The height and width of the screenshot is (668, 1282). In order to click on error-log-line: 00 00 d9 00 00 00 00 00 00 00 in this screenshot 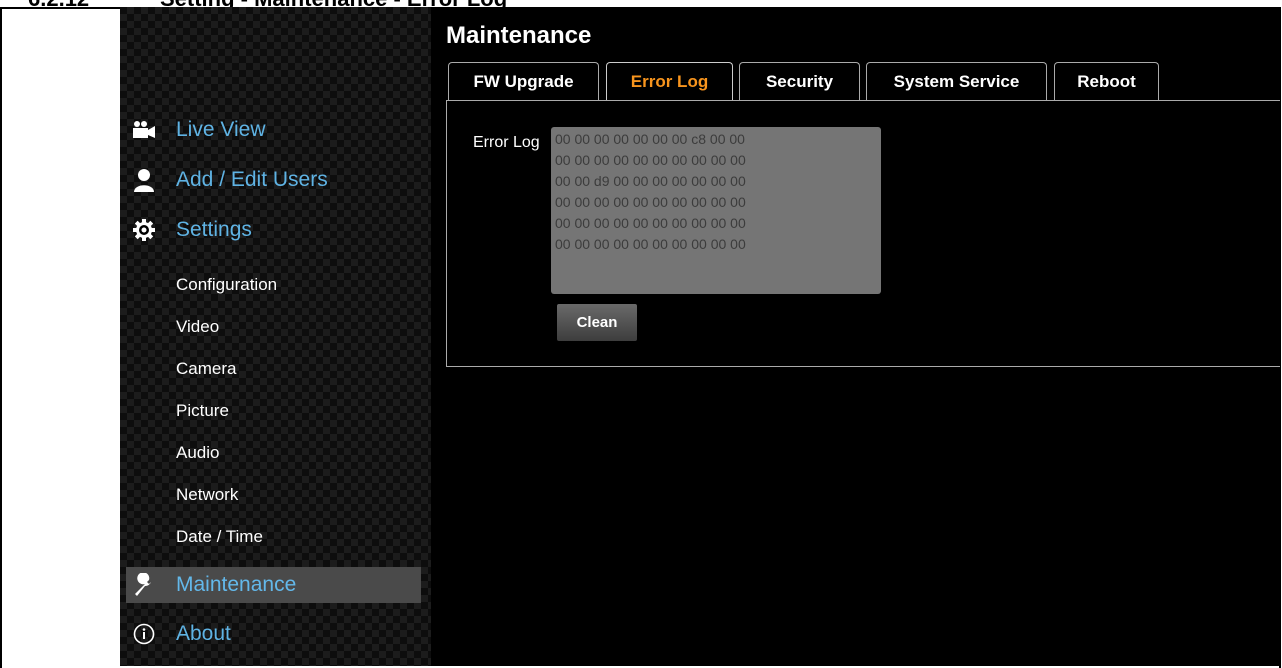, I will do `click(650, 181)`.